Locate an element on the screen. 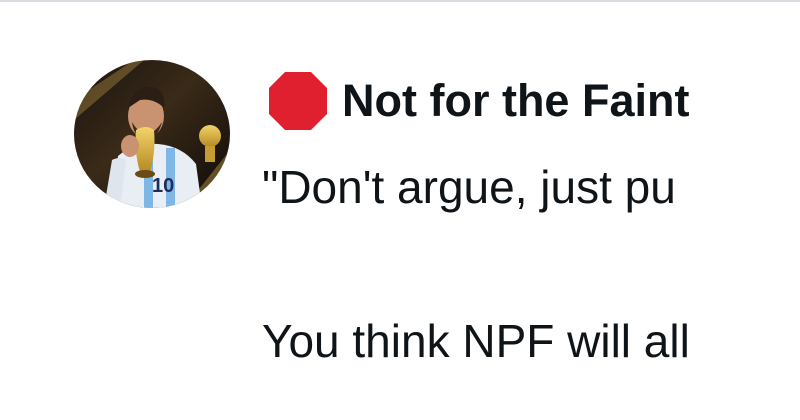  tweet-text-line: "Don't argue, just pu is located at coordinates (469, 187).